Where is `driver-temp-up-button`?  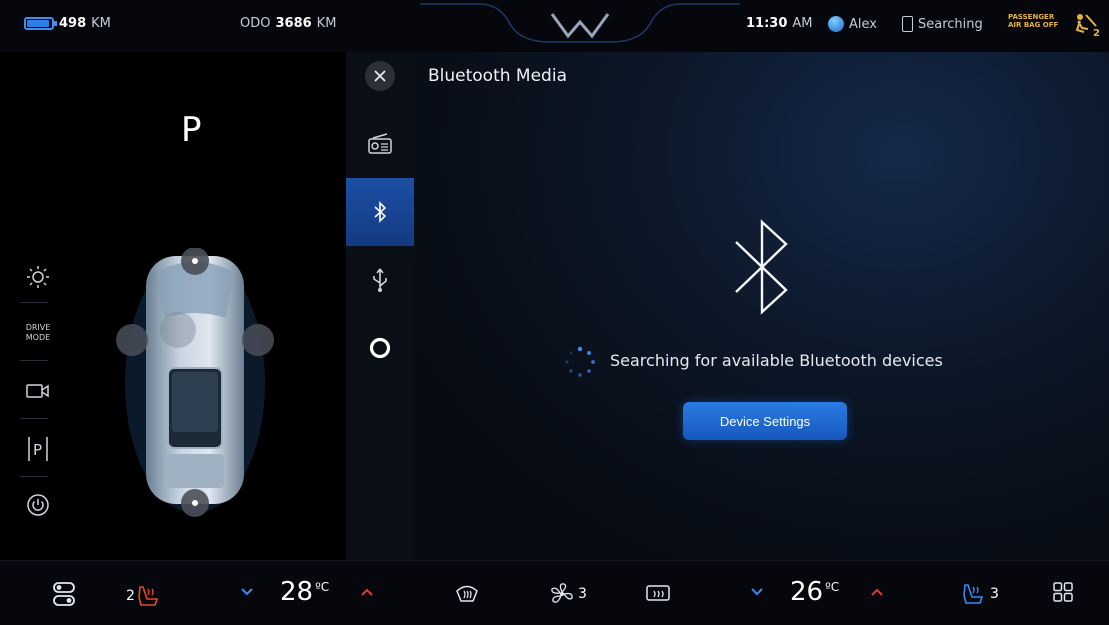
driver-temp-up-button is located at coordinates (367, 592).